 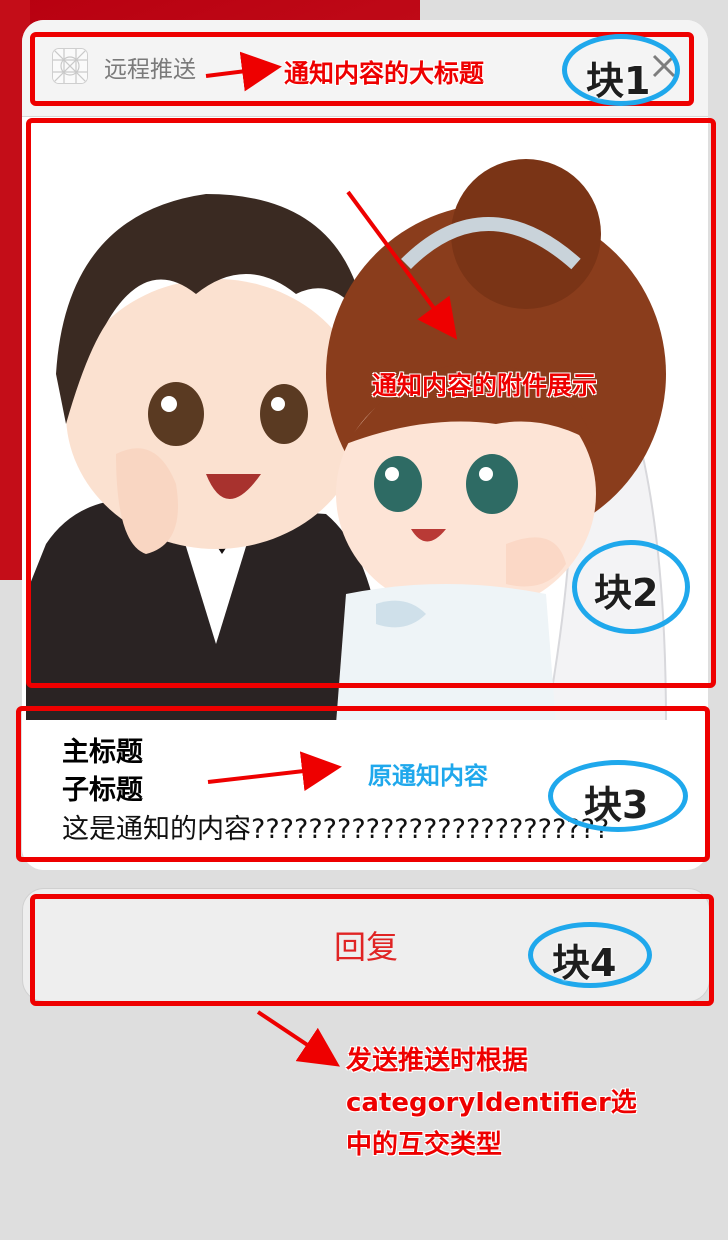 I want to click on action-annotation-line-1: 发送推送时根据, so click(x=437, y=1061).